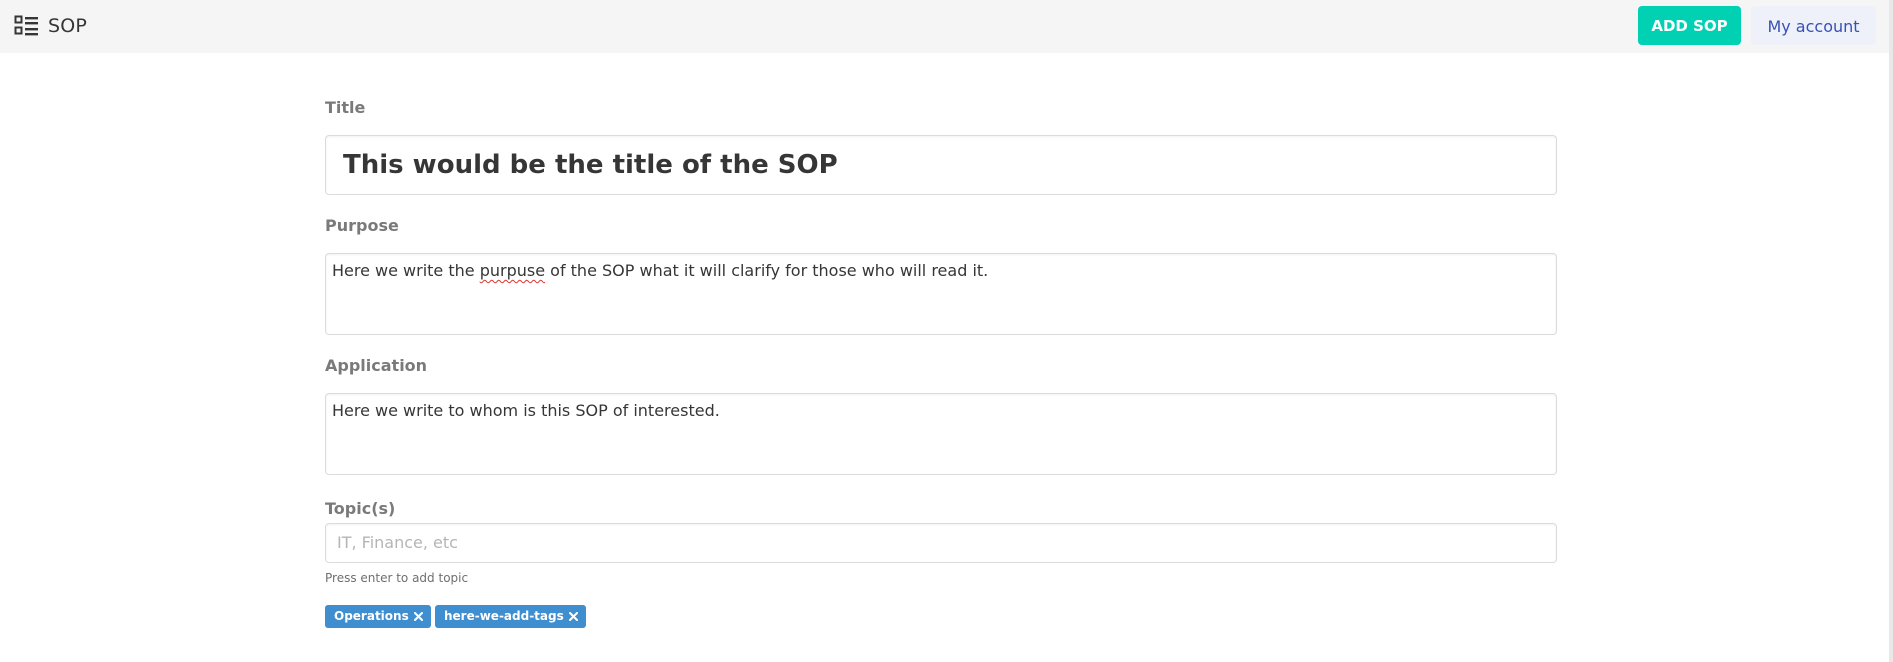 The image size is (1893, 662). I want to click on tag-label: here-we-add-tags, so click(504, 616).